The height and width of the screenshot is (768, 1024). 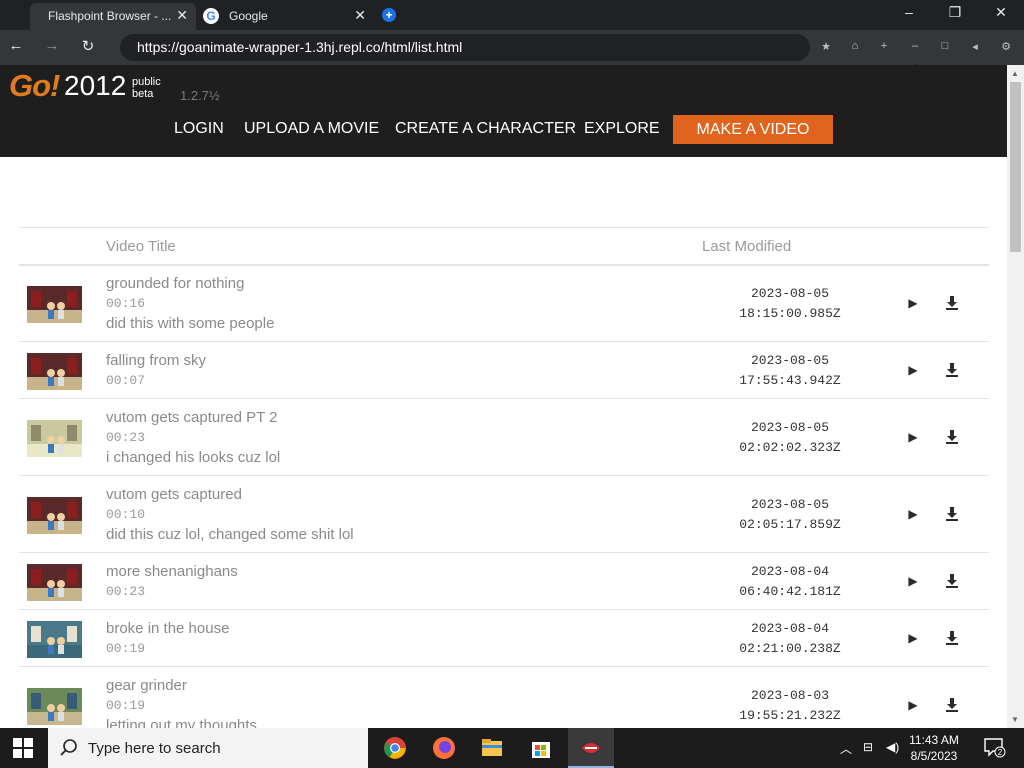 I want to click on notification-icon: 2, so click(x=995, y=748).